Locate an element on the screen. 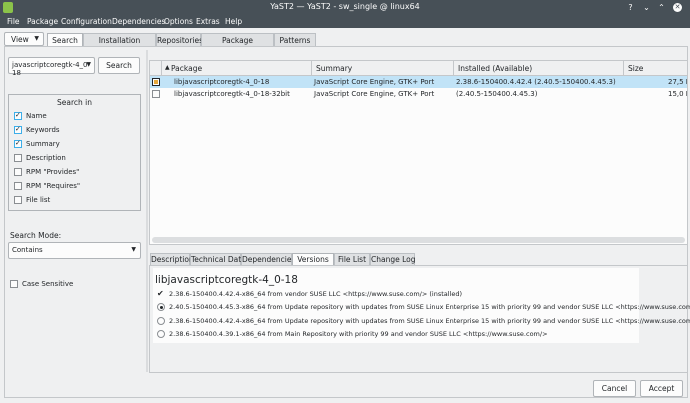  chevron-up-icon: ▲ is located at coordinates (167, 67).